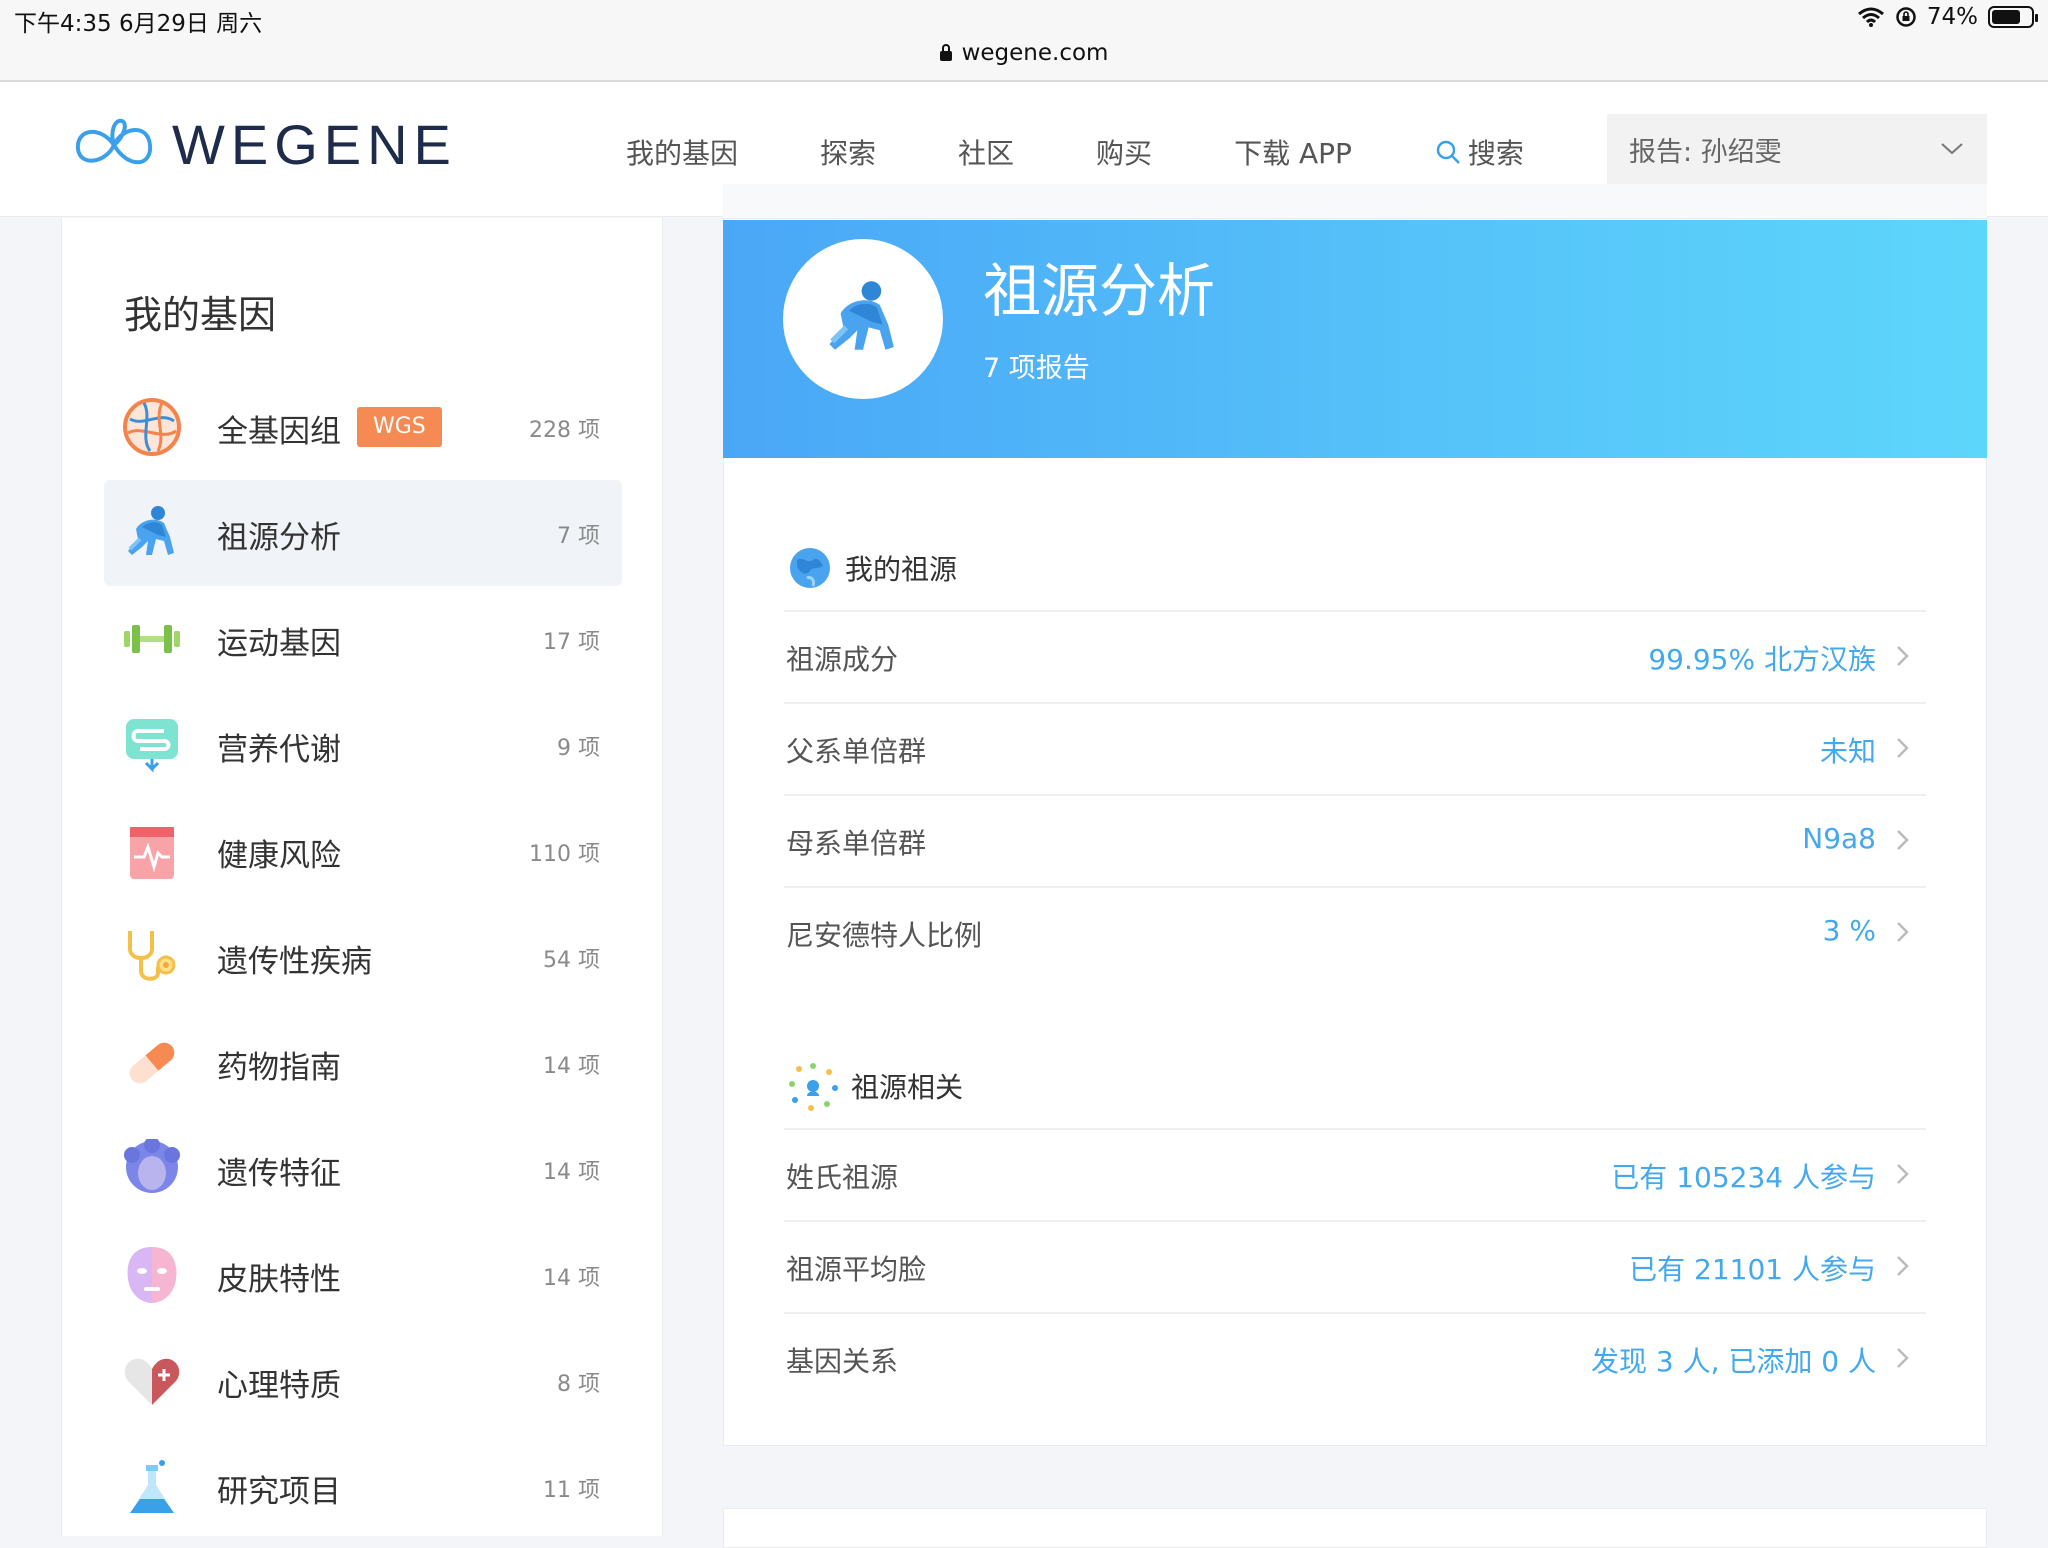  What do you see at coordinates (1355, 1265) in the screenshot?
I see `row-average-face: 祖源平均脸 已有 21101 人参与` at bounding box center [1355, 1265].